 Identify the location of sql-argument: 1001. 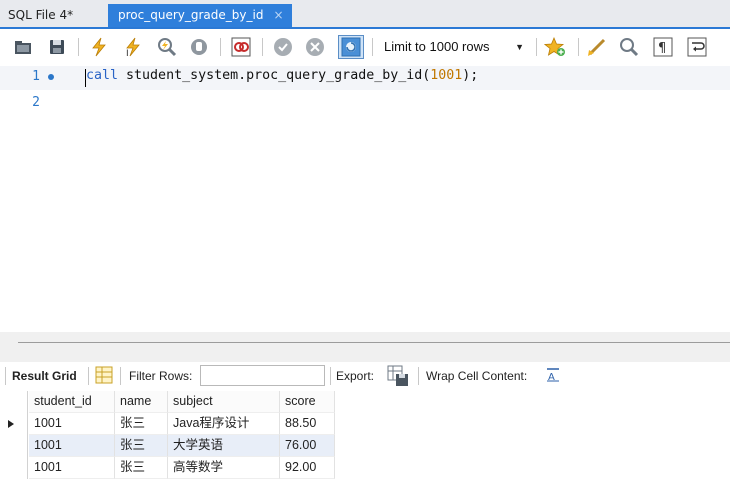
(446, 75).